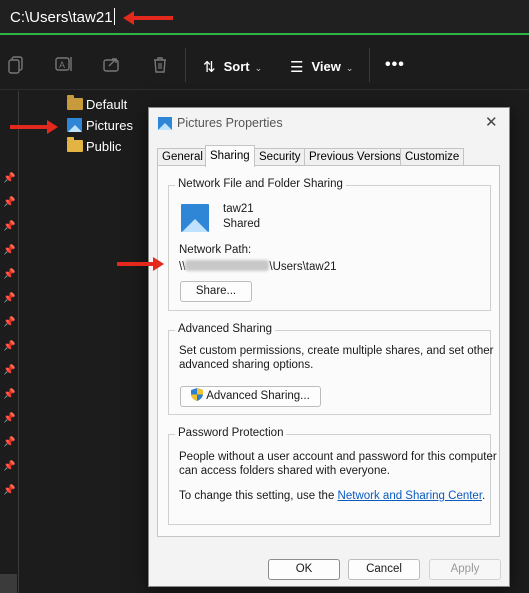  Describe the element at coordinates (395, 65) in the screenshot. I see `more-options-button: •••` at that location.